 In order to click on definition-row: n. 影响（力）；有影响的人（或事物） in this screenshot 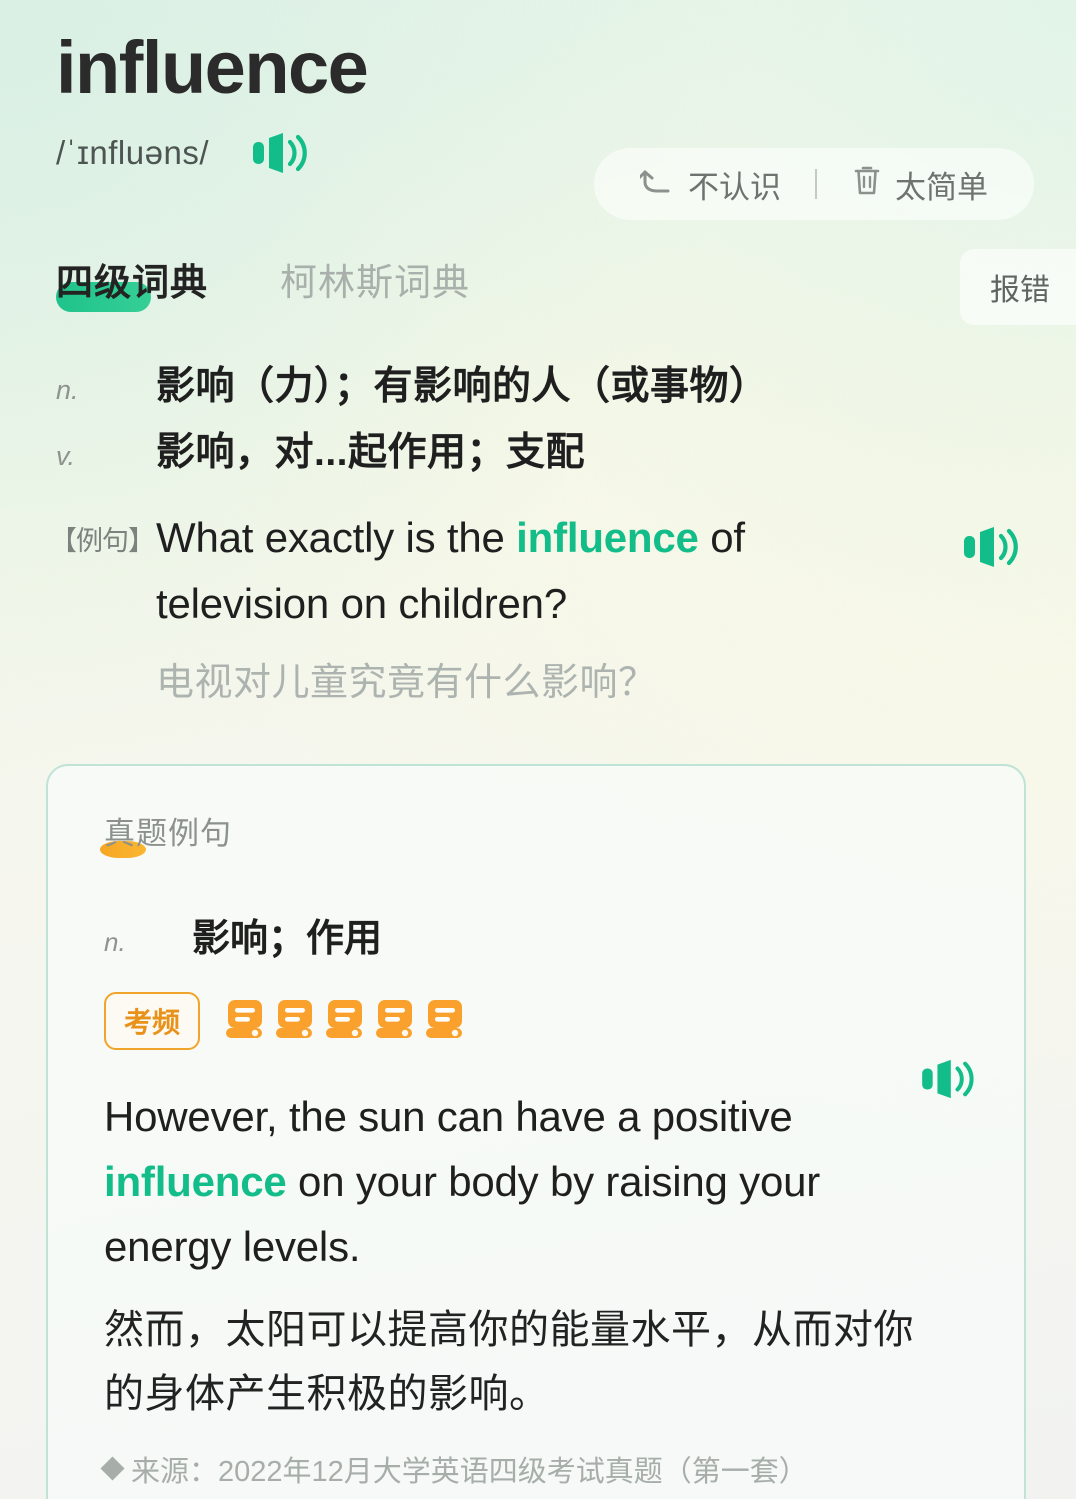, I will do `click(566, 383)`.